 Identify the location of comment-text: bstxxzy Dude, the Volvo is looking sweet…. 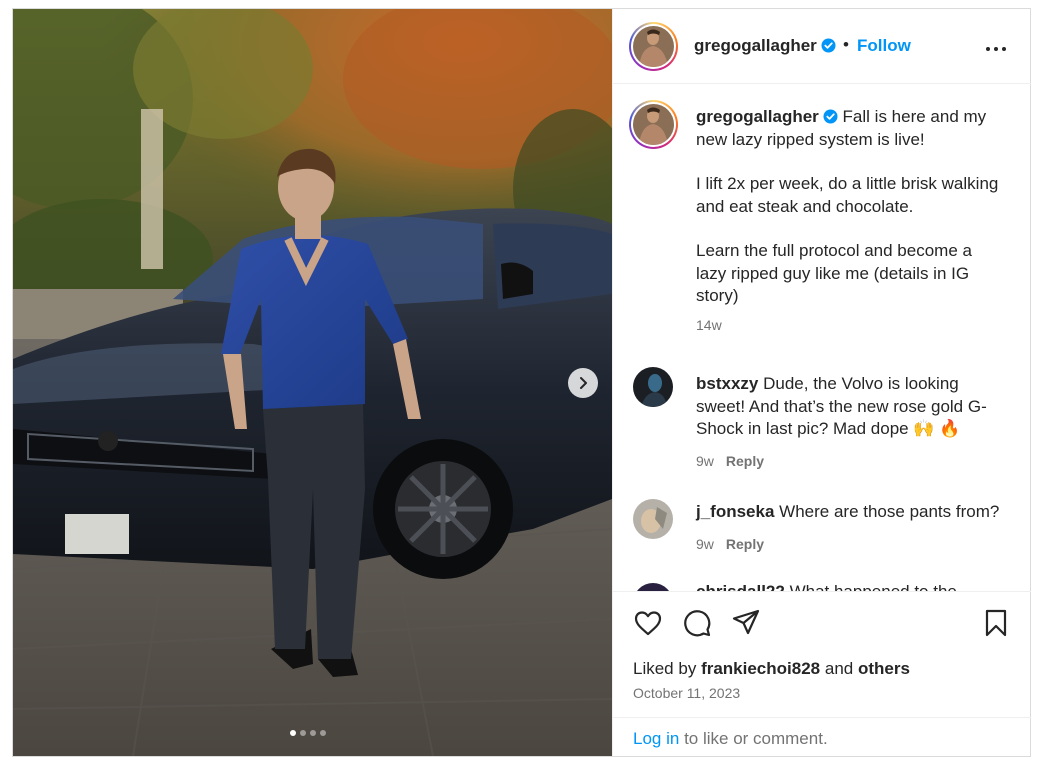
(851, 407).